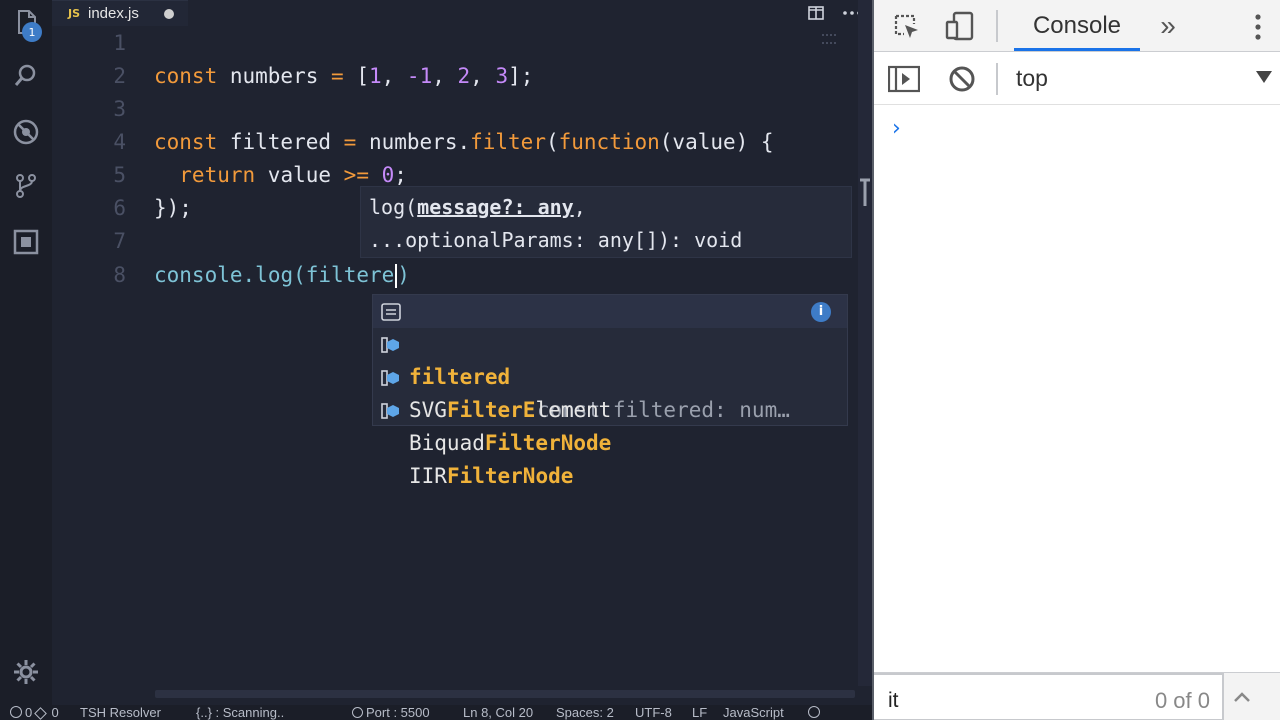 The width and height of the screenshot is (1280, 720). What do you see at coordinates (865, 343) in the screenshot?
I see `vertical-scrollbar` at bounding box center [865, 343].